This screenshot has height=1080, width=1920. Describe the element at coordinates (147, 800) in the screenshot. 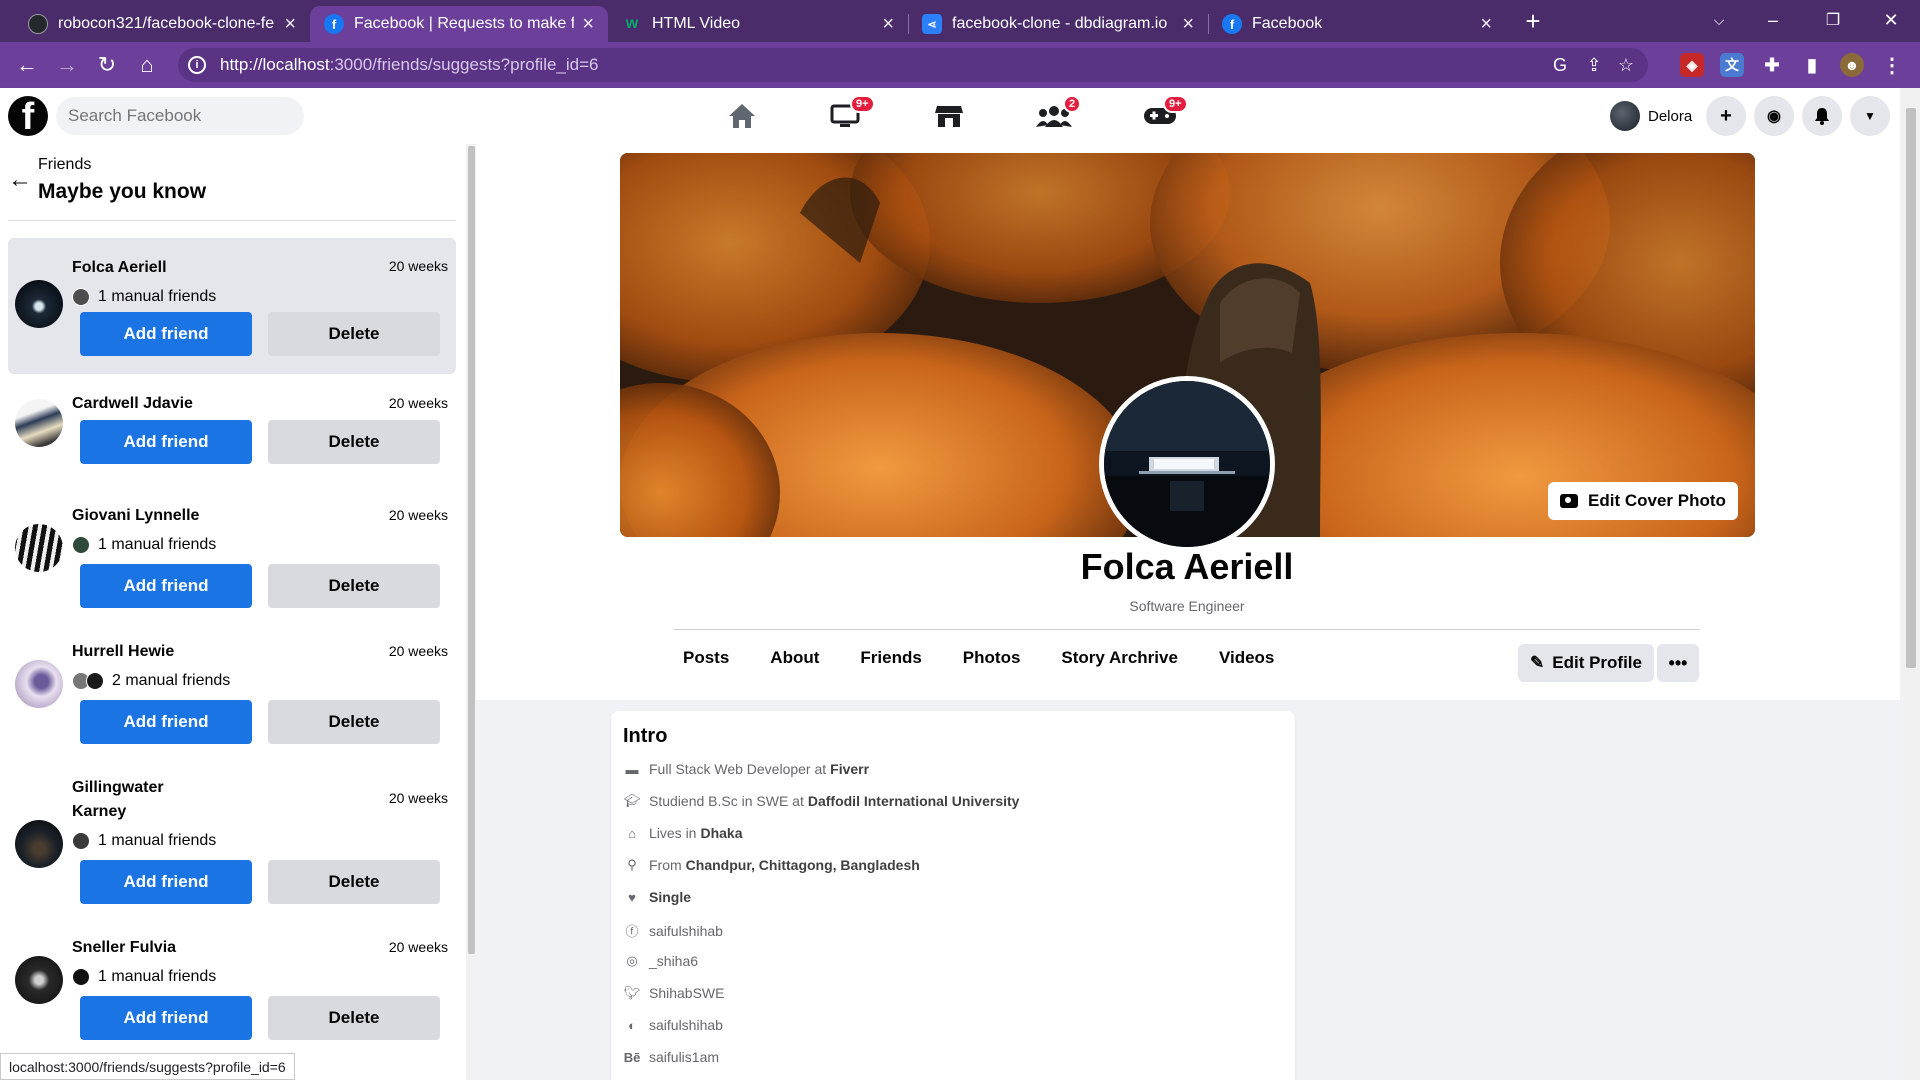

I see `suggestion-name: Gillingwater Karney` at that location.